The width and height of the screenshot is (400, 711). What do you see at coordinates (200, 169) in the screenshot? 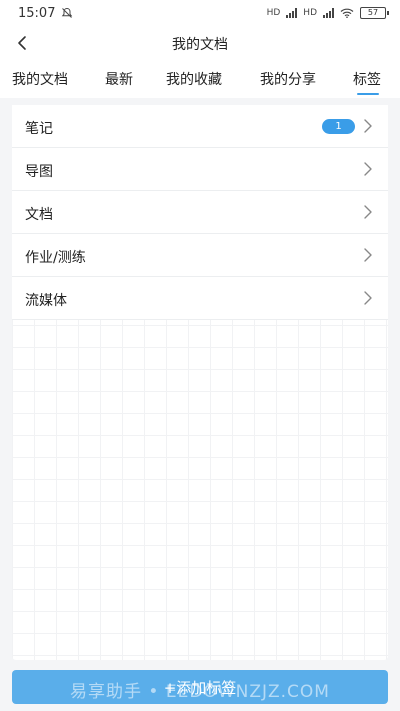
I see `tag-row-mindmap: 导图` at bounding box center [200, 169].